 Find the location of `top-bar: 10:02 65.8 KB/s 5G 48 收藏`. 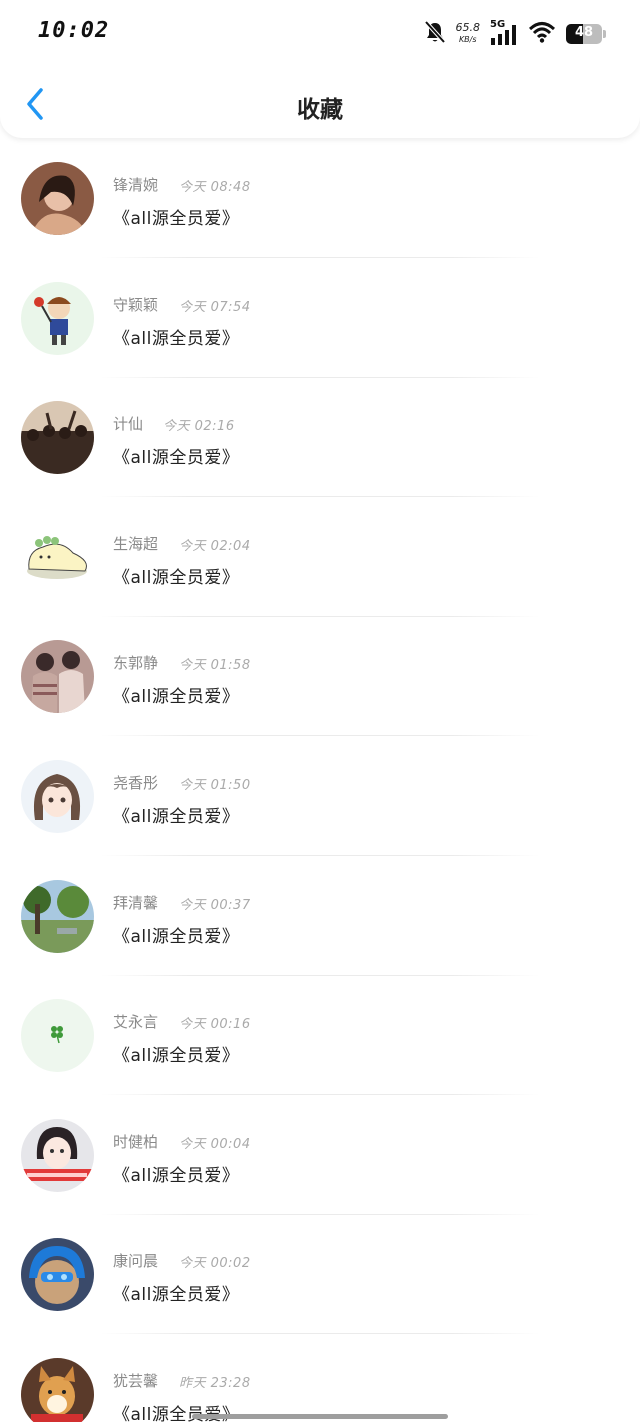

top-bar: 10:02 65.8 KB/s 5G 48 收藏 is located at coordinates (320, 69).